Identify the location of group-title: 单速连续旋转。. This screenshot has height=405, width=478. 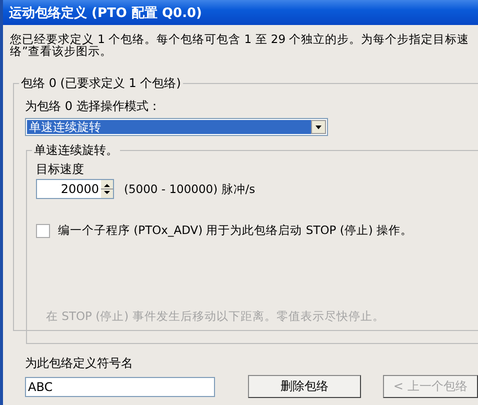
(76, 150).